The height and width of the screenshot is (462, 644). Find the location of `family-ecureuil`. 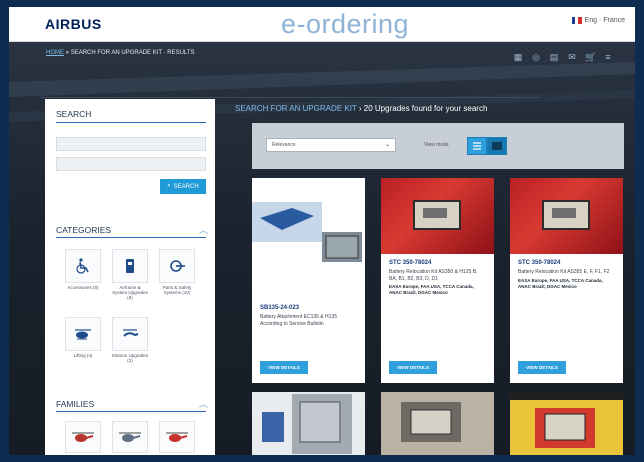

family-ecureuil is located at coordinates (83, 437).